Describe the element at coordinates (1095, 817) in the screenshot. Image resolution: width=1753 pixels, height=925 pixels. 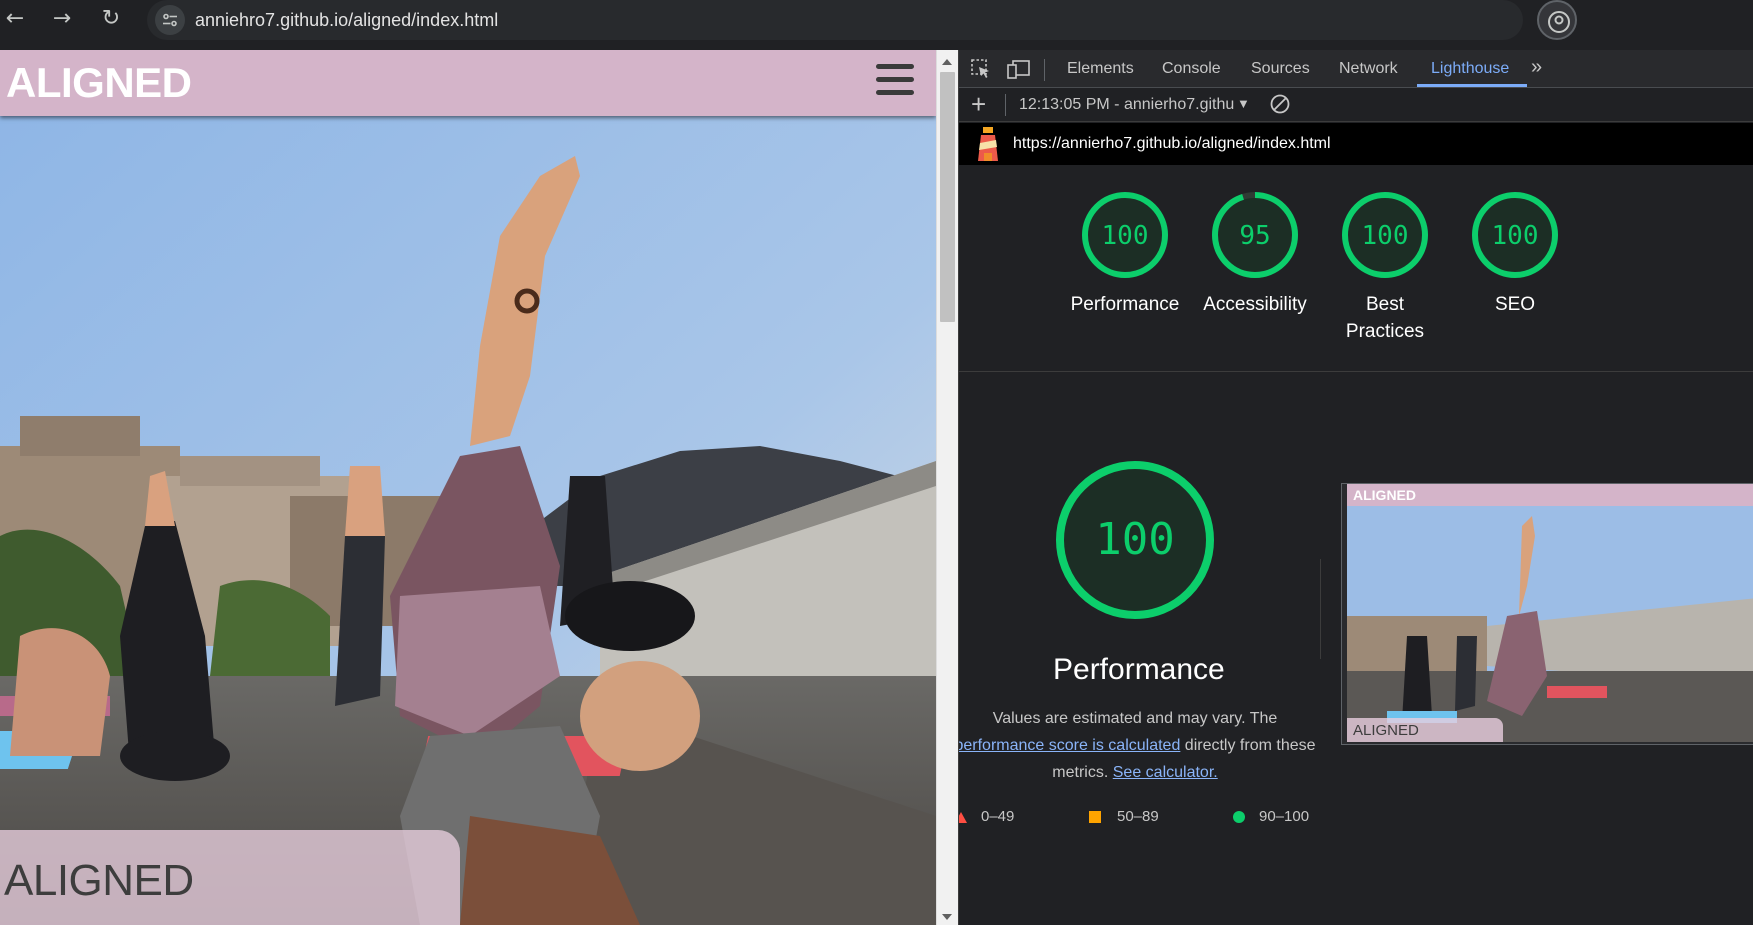
I see `average-square-icon` at that location.